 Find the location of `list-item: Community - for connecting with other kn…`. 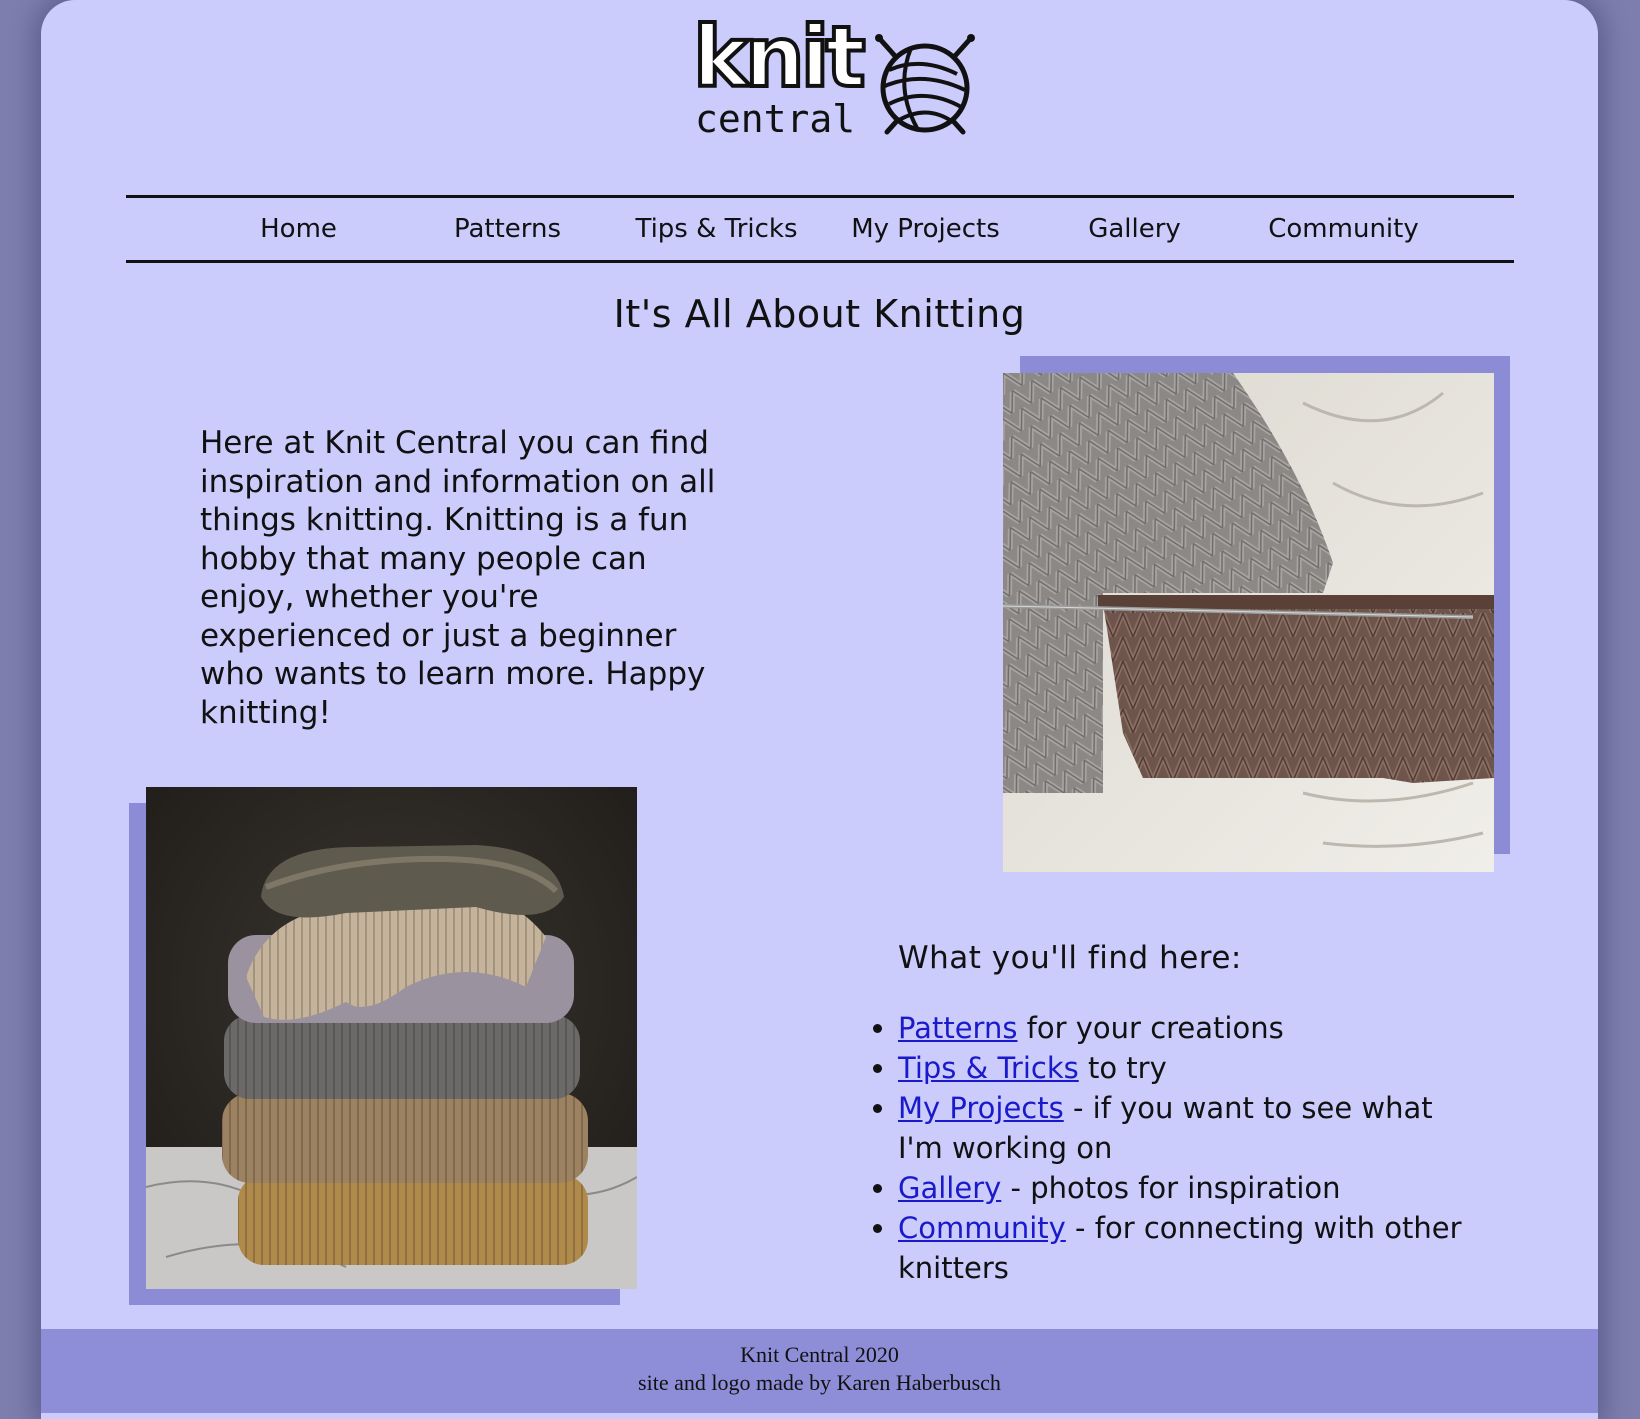

list-item: Community - for connecting with other kn… is located at coordinates (1188, 1248).